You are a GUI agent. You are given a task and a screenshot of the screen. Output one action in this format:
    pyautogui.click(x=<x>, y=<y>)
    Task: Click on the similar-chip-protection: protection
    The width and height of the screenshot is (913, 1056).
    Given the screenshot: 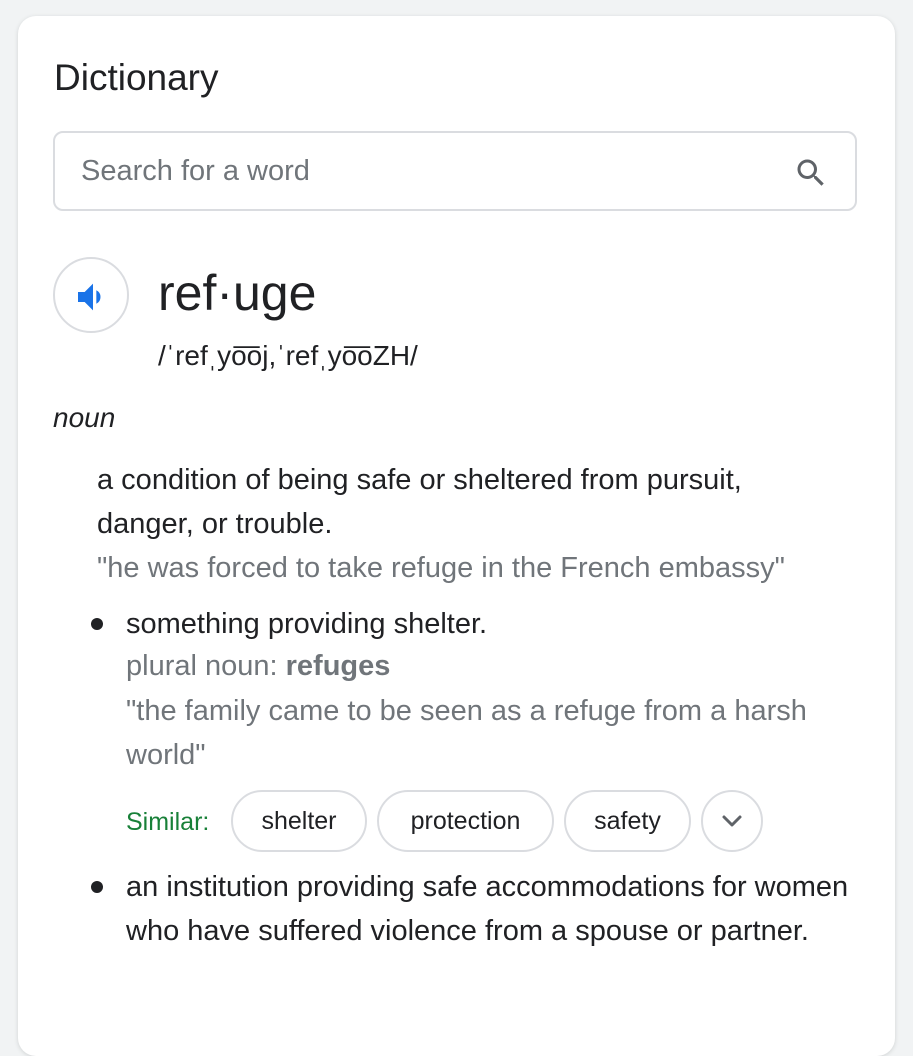 What is the action you would take?
    pyautogui.click(x=465, y=821)
    